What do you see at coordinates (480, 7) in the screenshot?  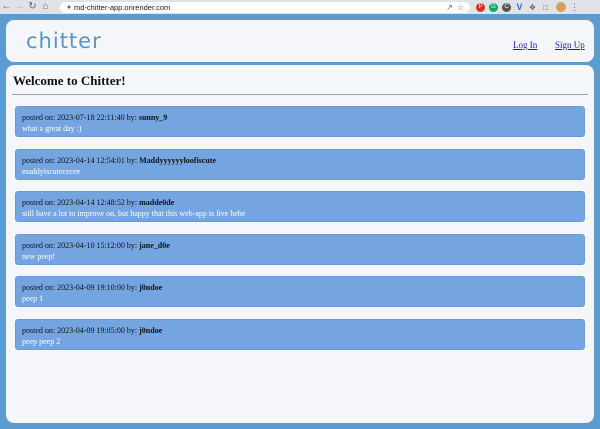 I see `pinterest-extension-icon: P` at bounding box center [480, 7].